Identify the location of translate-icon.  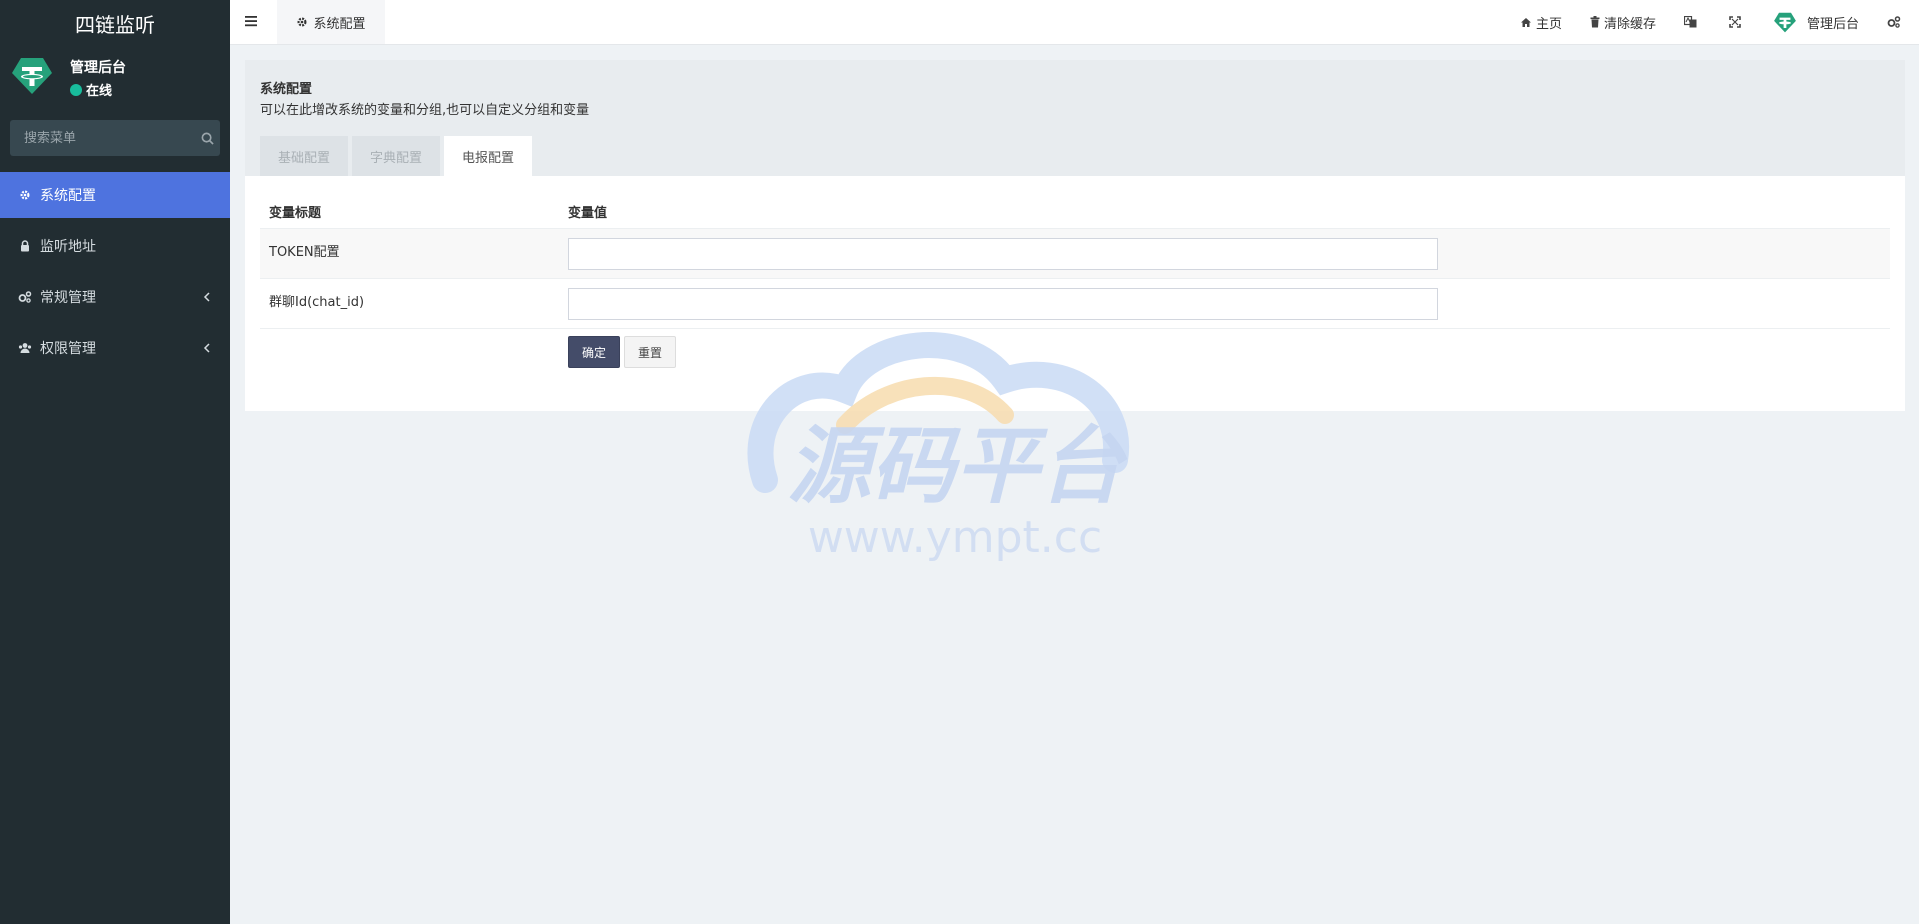
(1690, 22).